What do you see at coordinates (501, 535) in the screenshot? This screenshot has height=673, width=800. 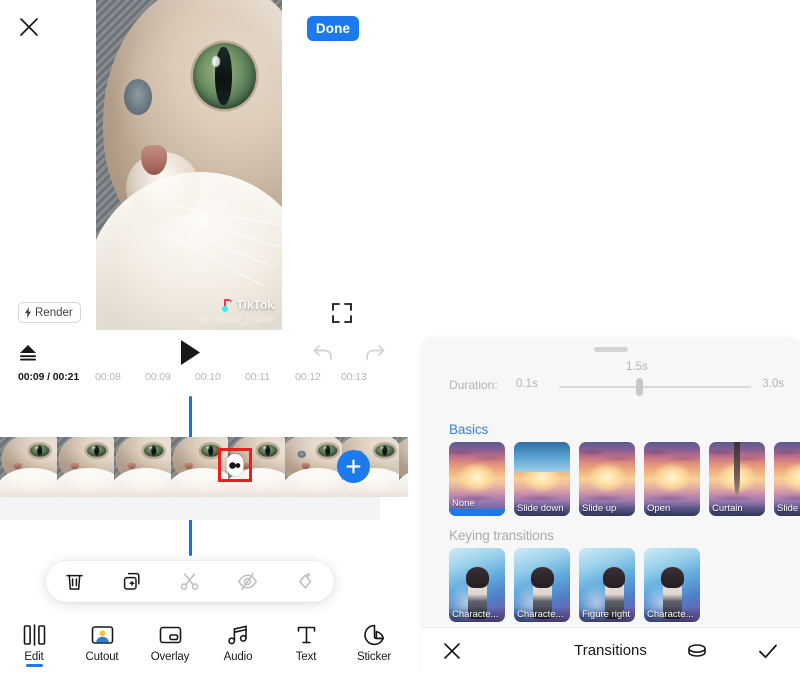 I see `section-title-keying: Keying transitions` at bounding box center [501, 535].